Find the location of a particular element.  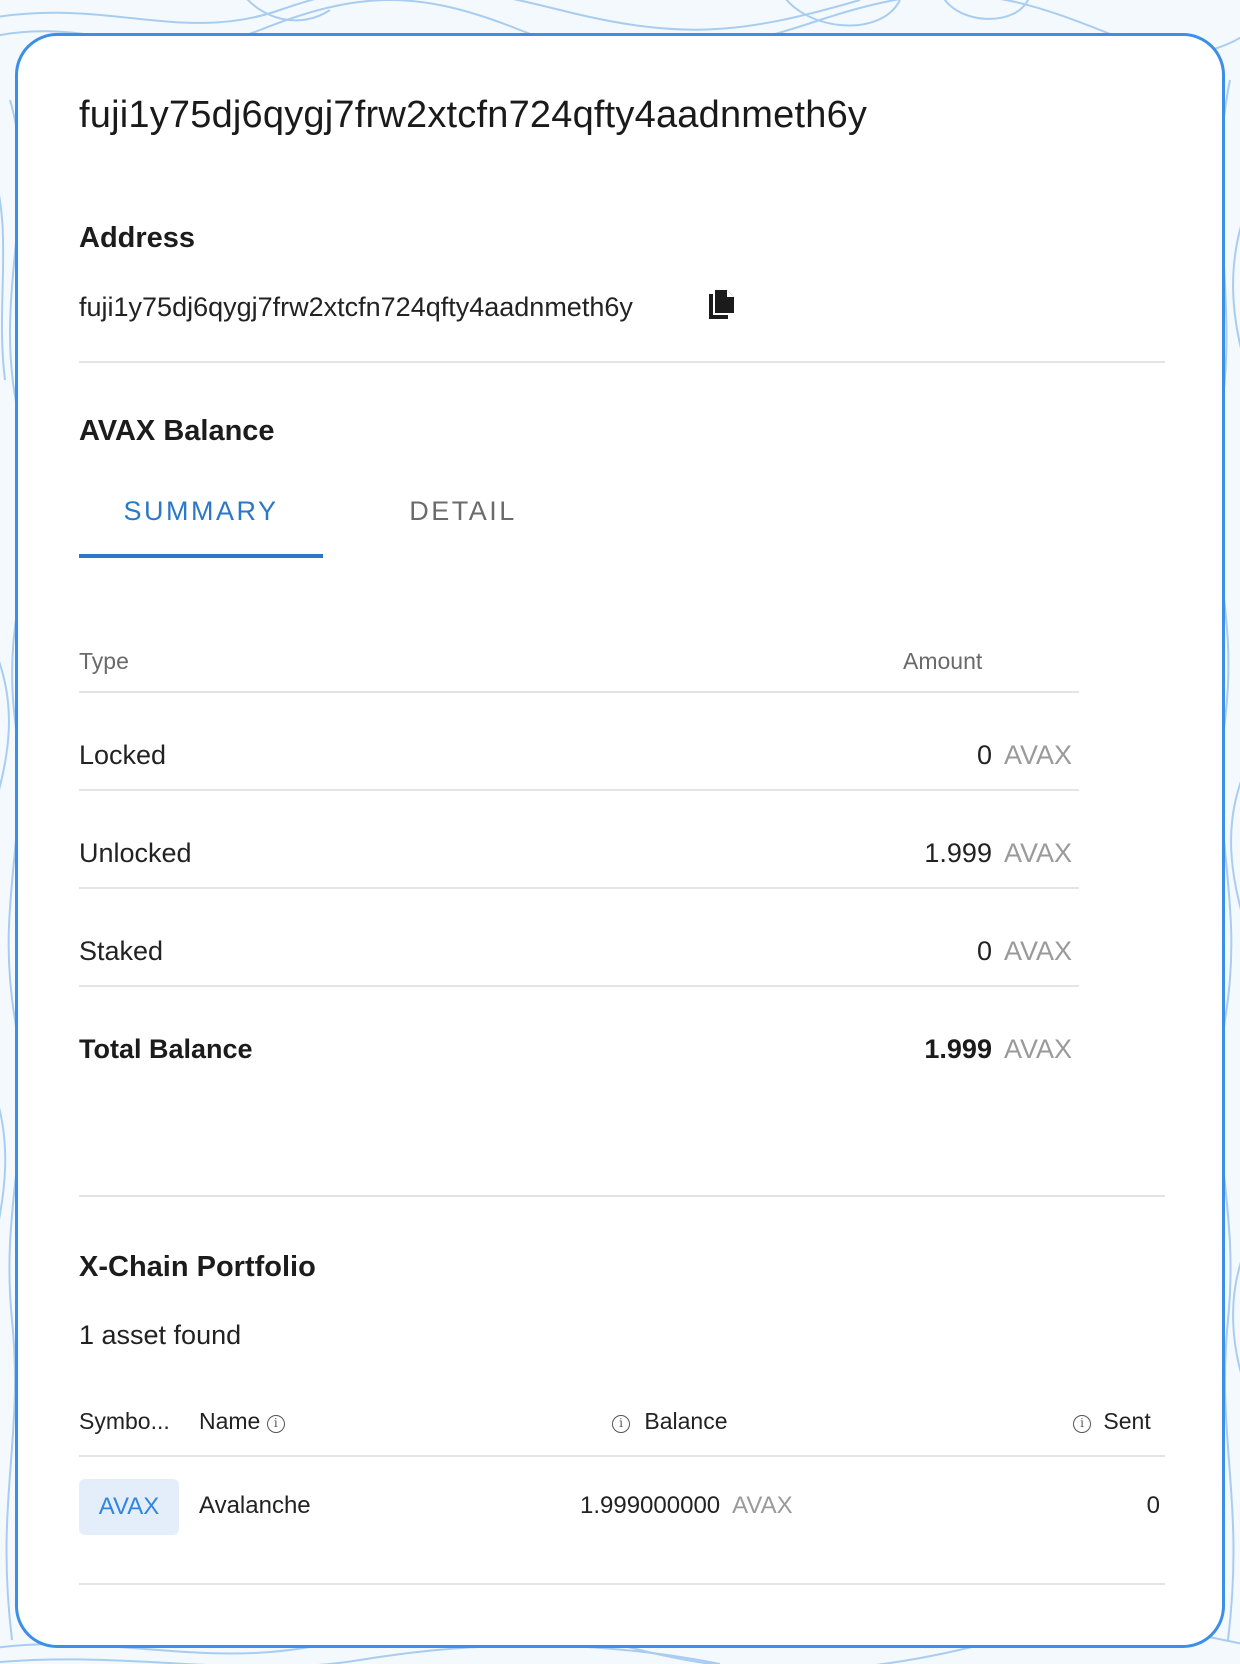

tab-summary-label: SUMMARY is located at coordinates (201, 511).